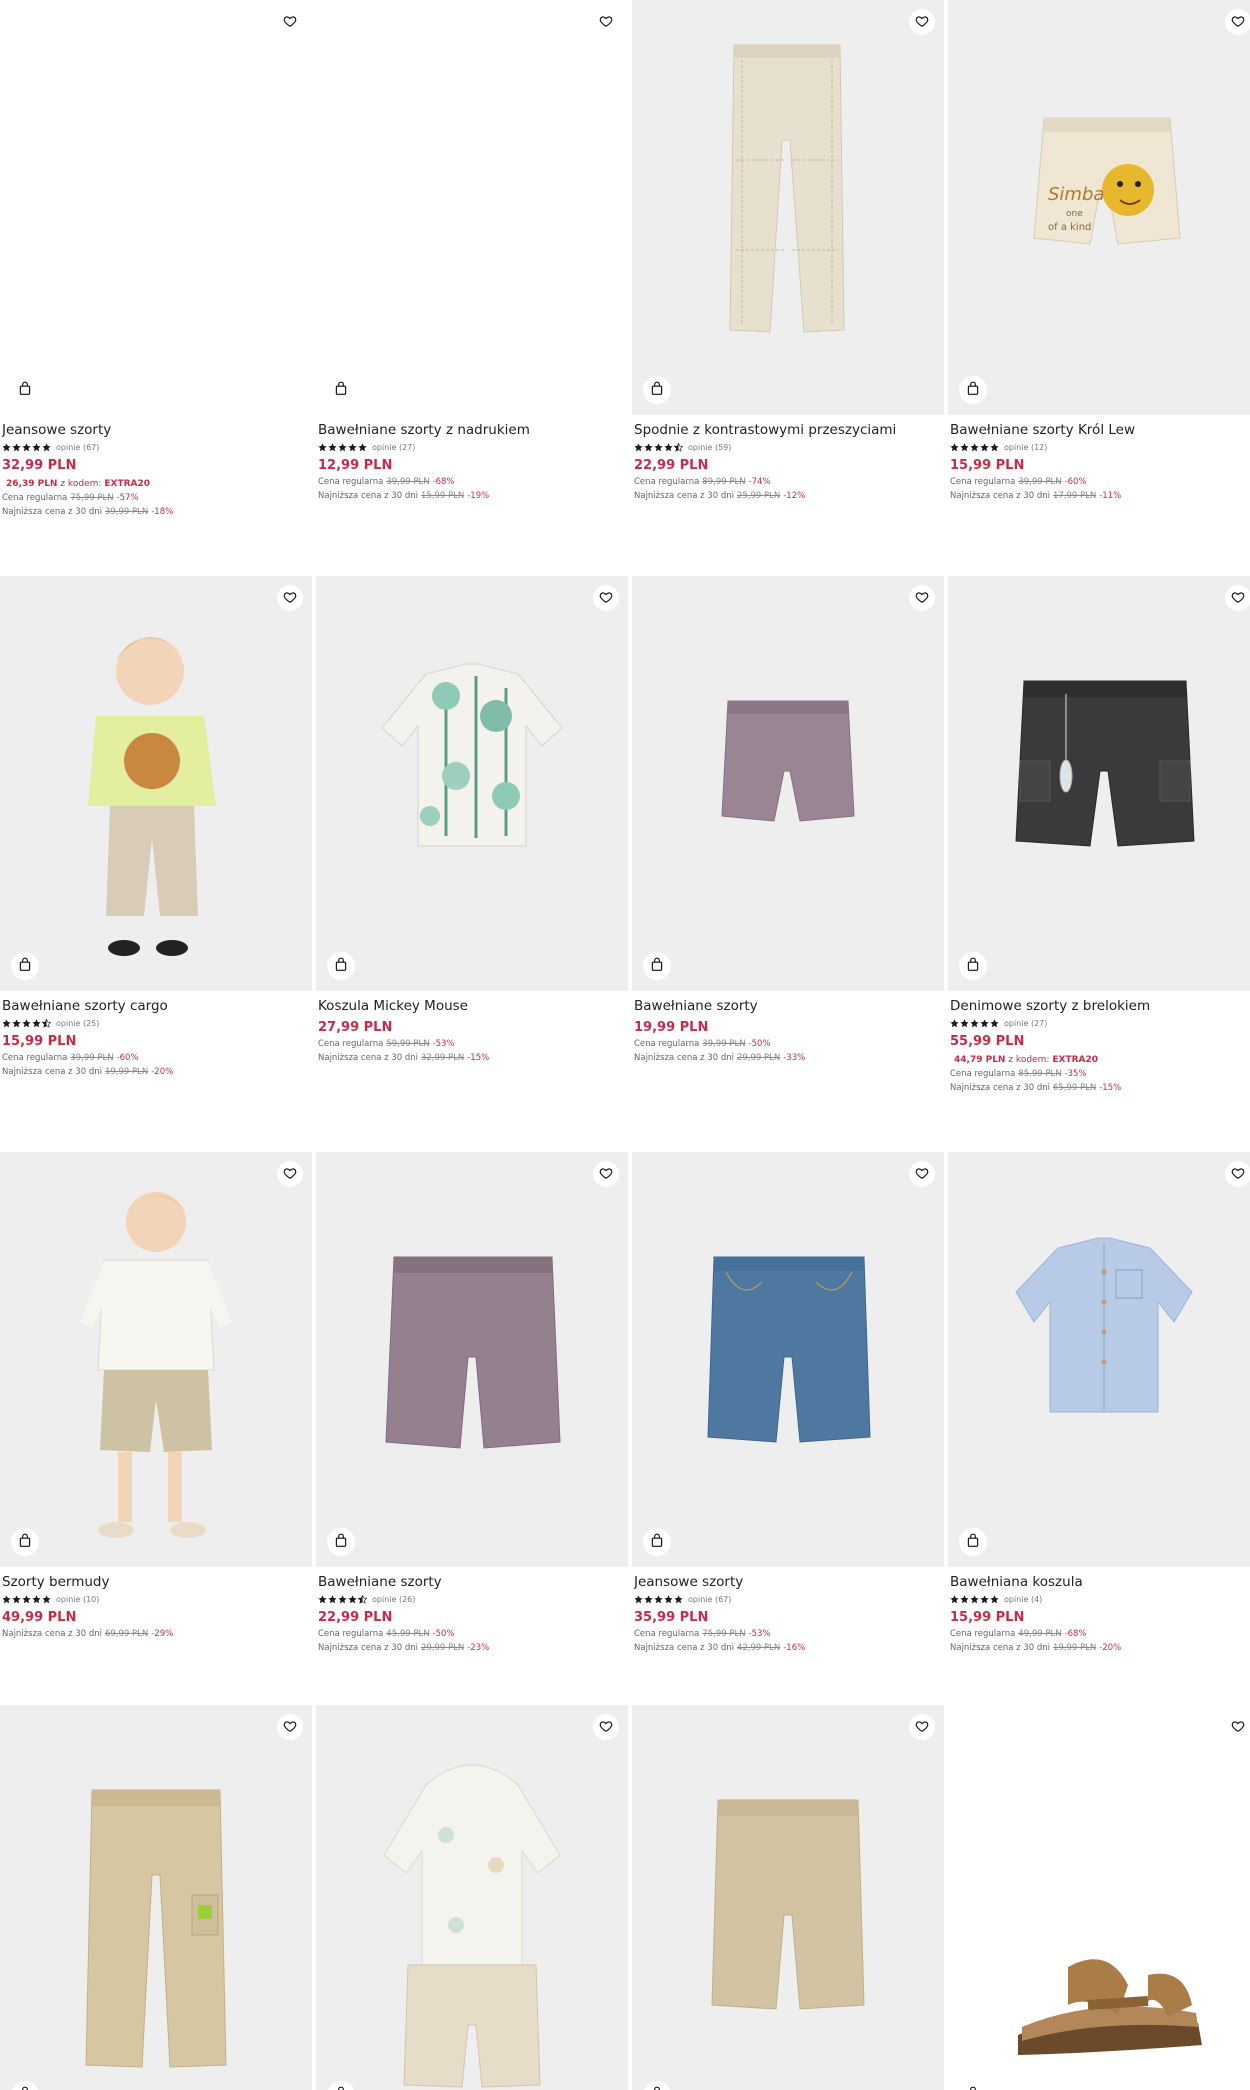 This screenshot has height=2090, width=1250. Describe the element at coordinates (1023, 1599) in the screenshot. I see `review-count: opinie (4)` at that location.